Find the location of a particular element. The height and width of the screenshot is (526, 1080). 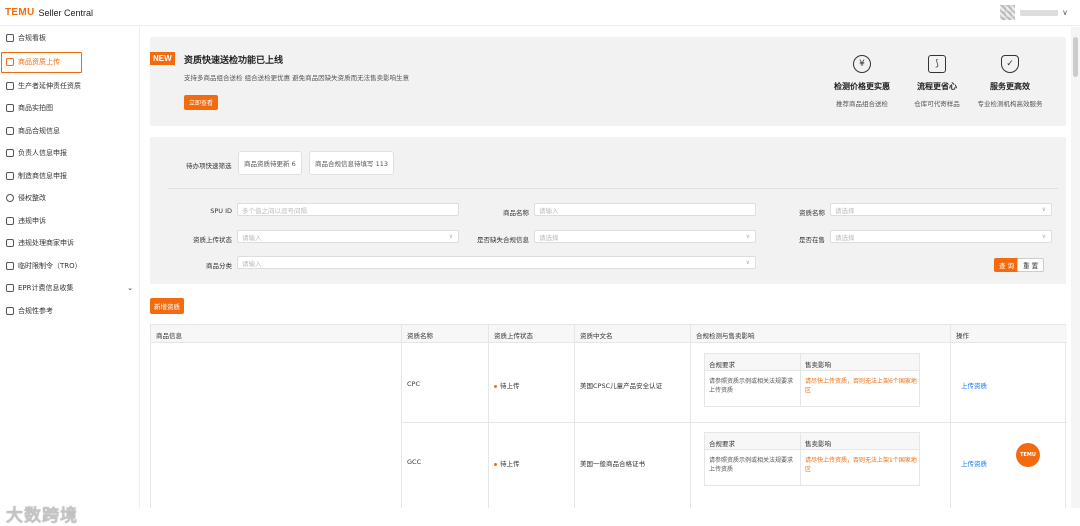

photo-icon is located at coordinates (10, 108).